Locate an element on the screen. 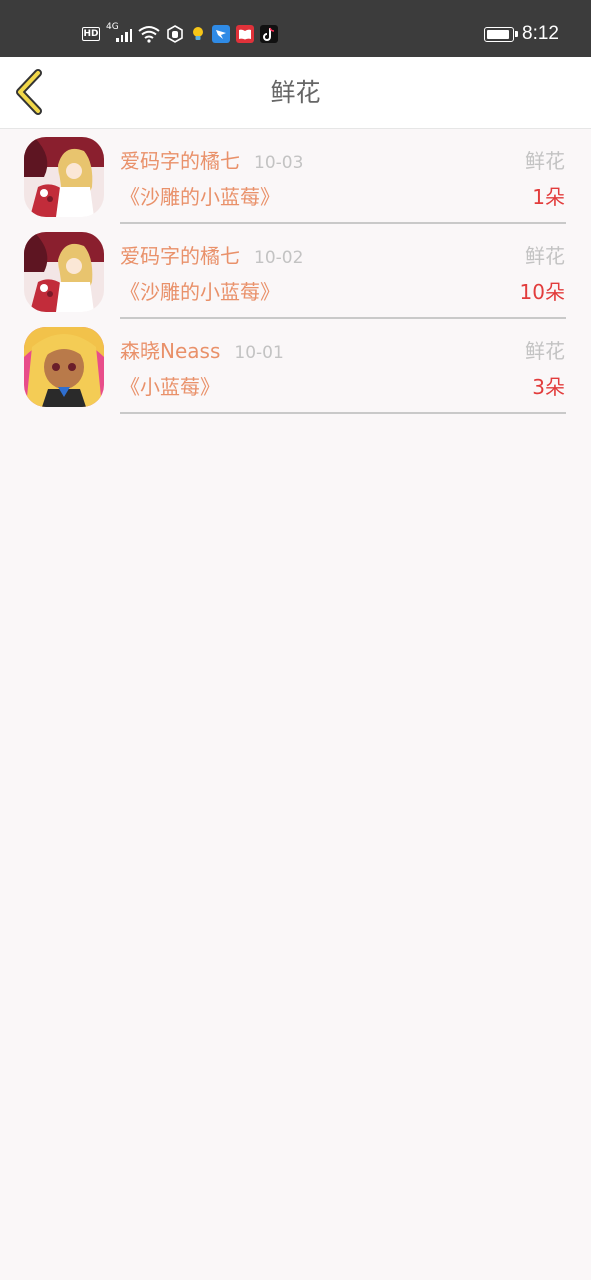 The image size is (591, 1280). wifi-icon is located at coordinates (149, 34).